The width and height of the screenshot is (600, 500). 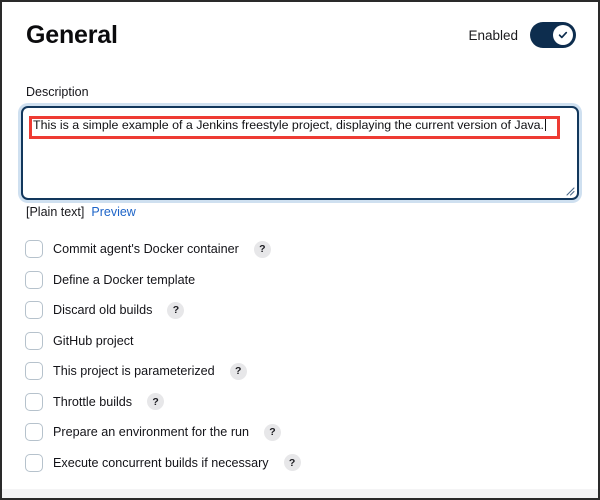 I want to click on panel-header: General Enabled, so click(x=300, y=33).